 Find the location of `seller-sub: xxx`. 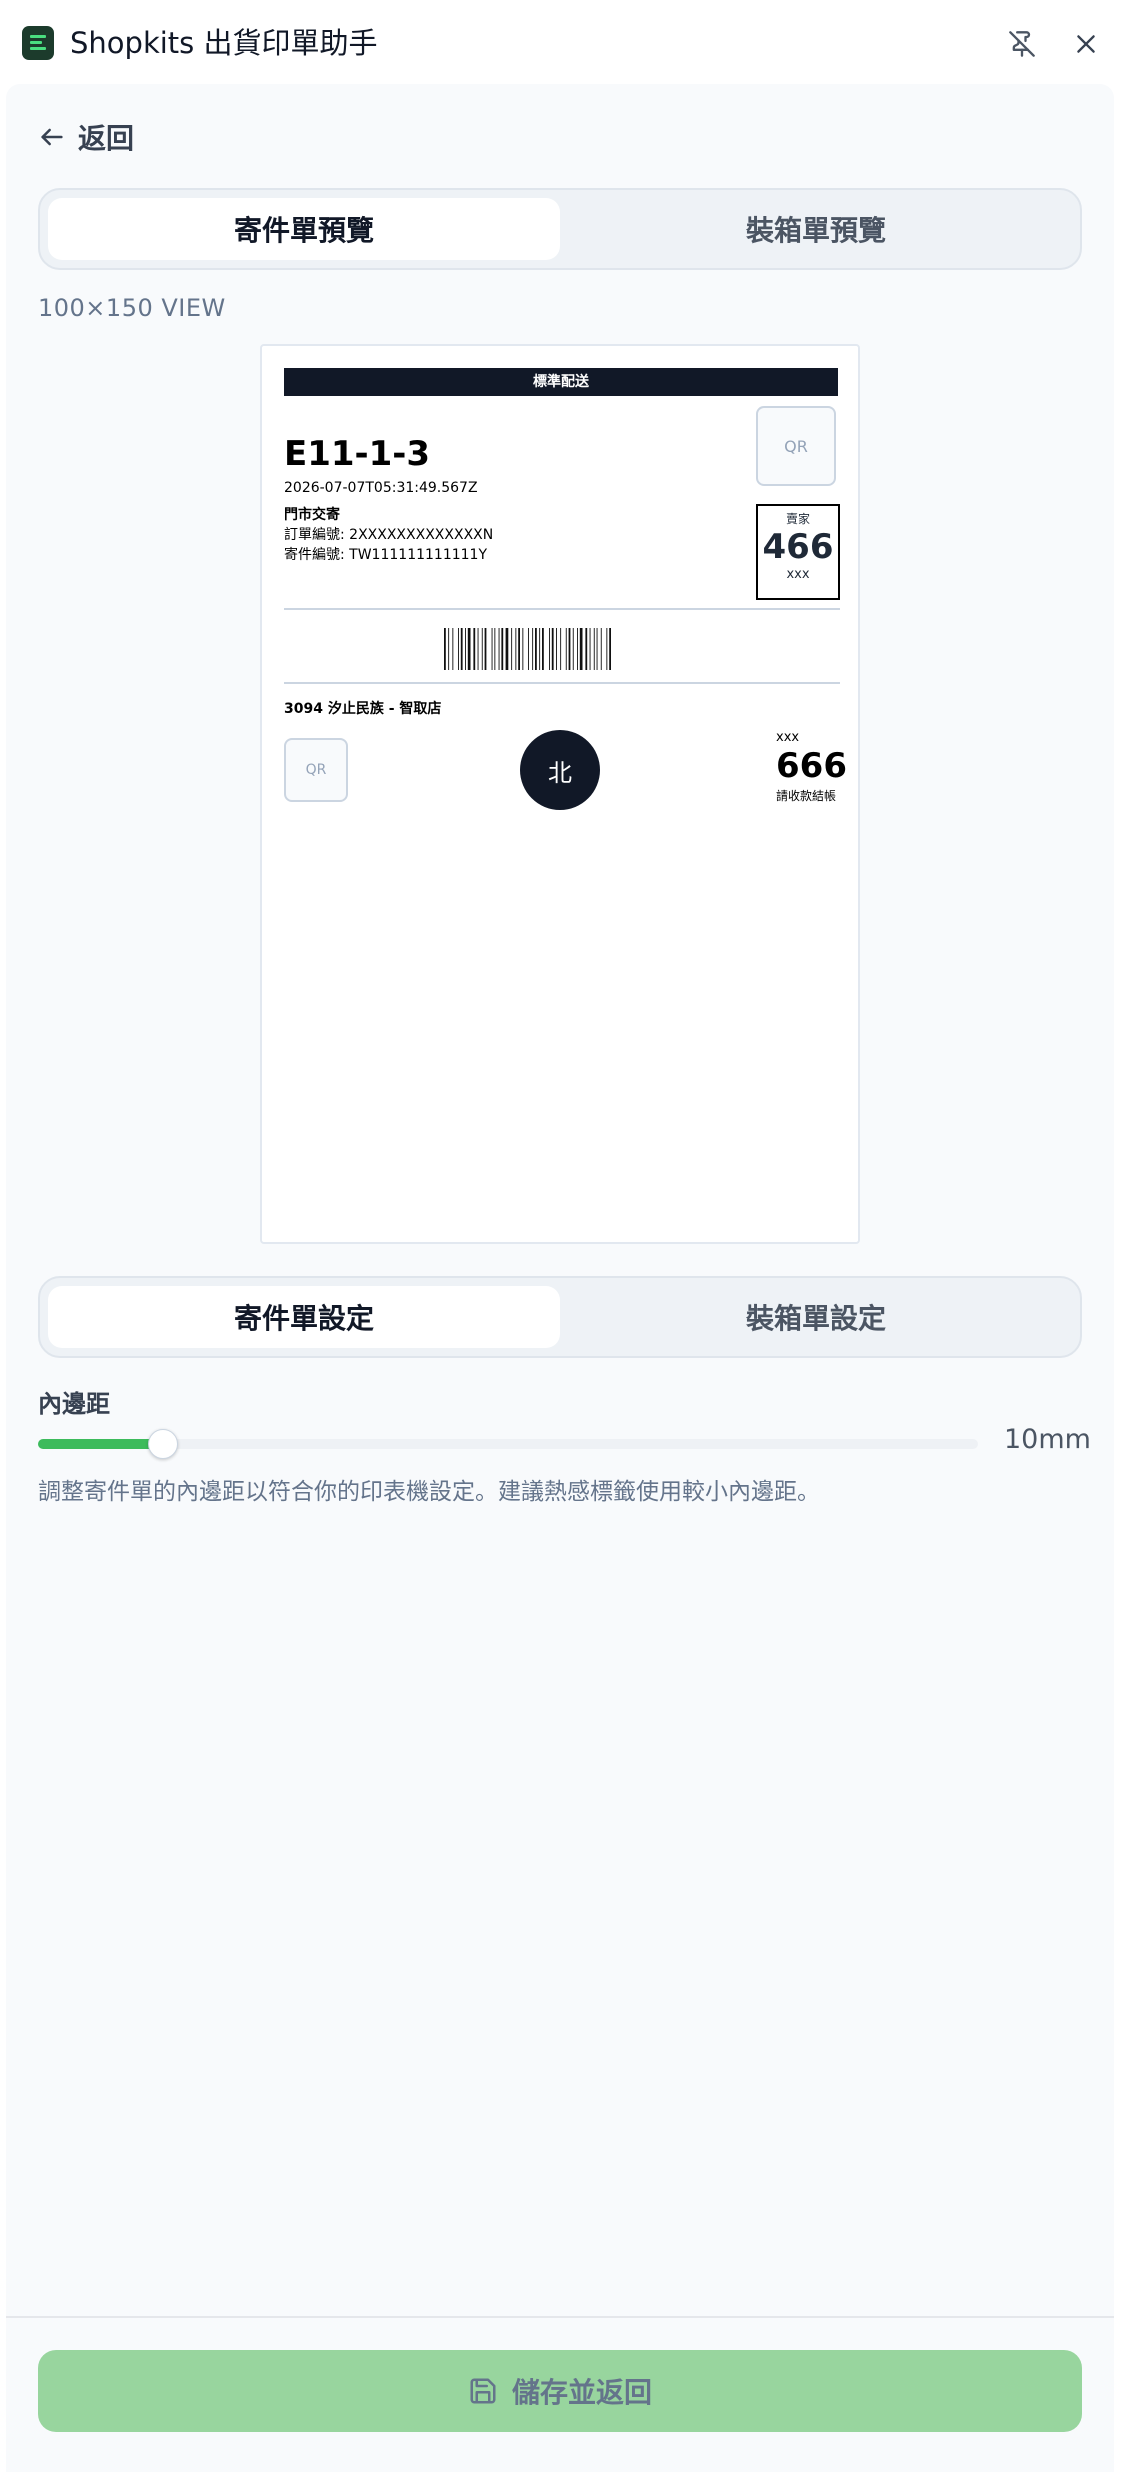

seller-sub: xxx is located at coordinates (798, 574).